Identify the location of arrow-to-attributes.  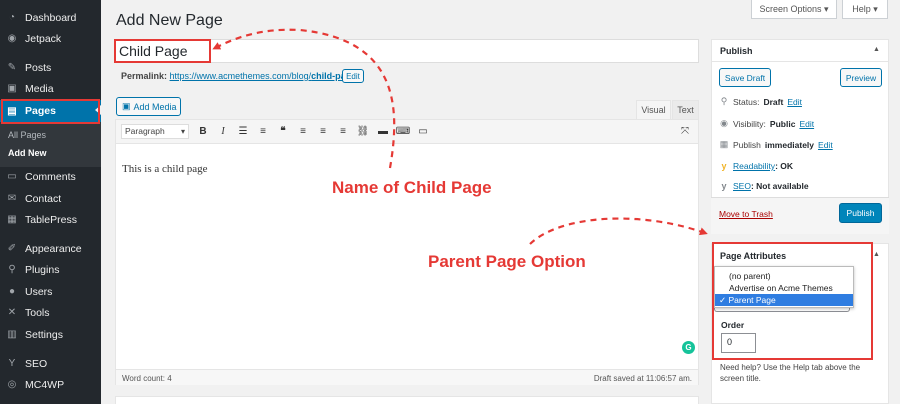
(618, 231).